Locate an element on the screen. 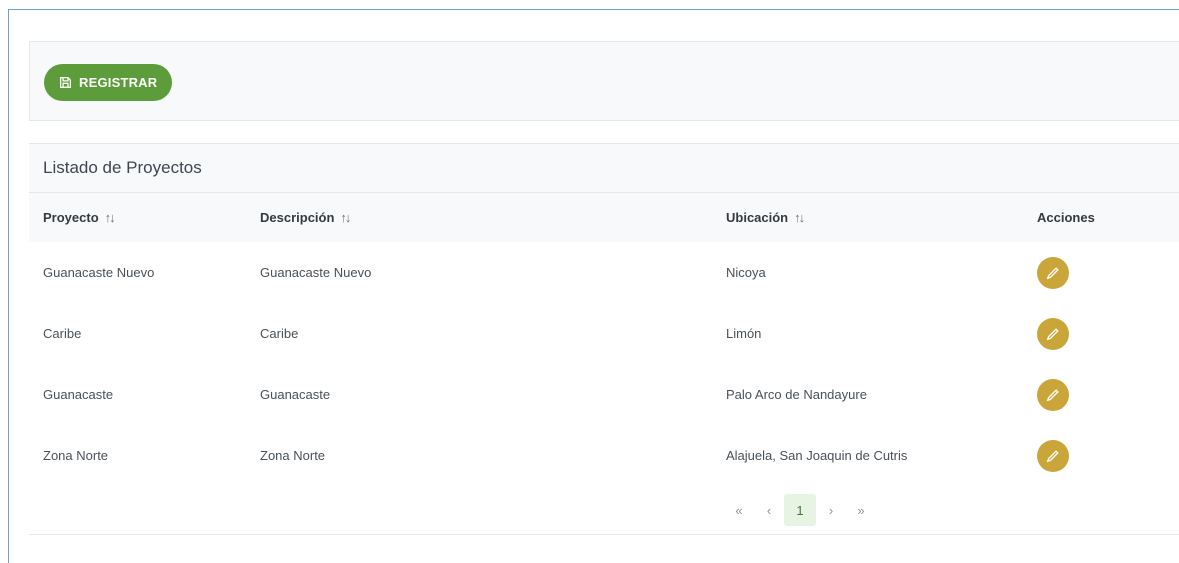 The width and height of the screenshot is (1179, 563). cell-descripcion: Caribe is located at coordinates (279, 333).